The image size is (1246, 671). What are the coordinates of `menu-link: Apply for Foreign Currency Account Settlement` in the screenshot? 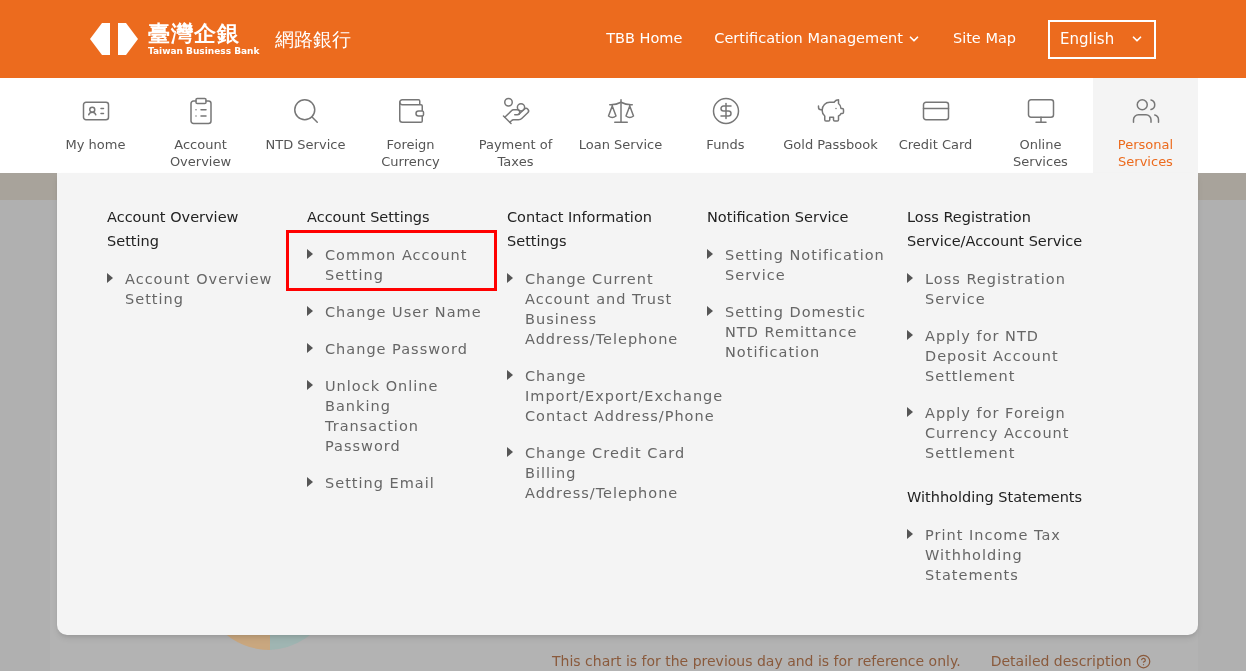 It's located at (1009, 433).